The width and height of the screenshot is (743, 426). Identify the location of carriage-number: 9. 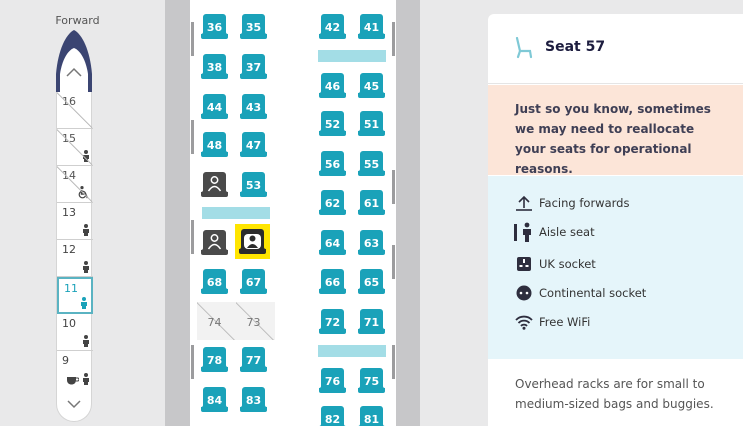
(65, 360).